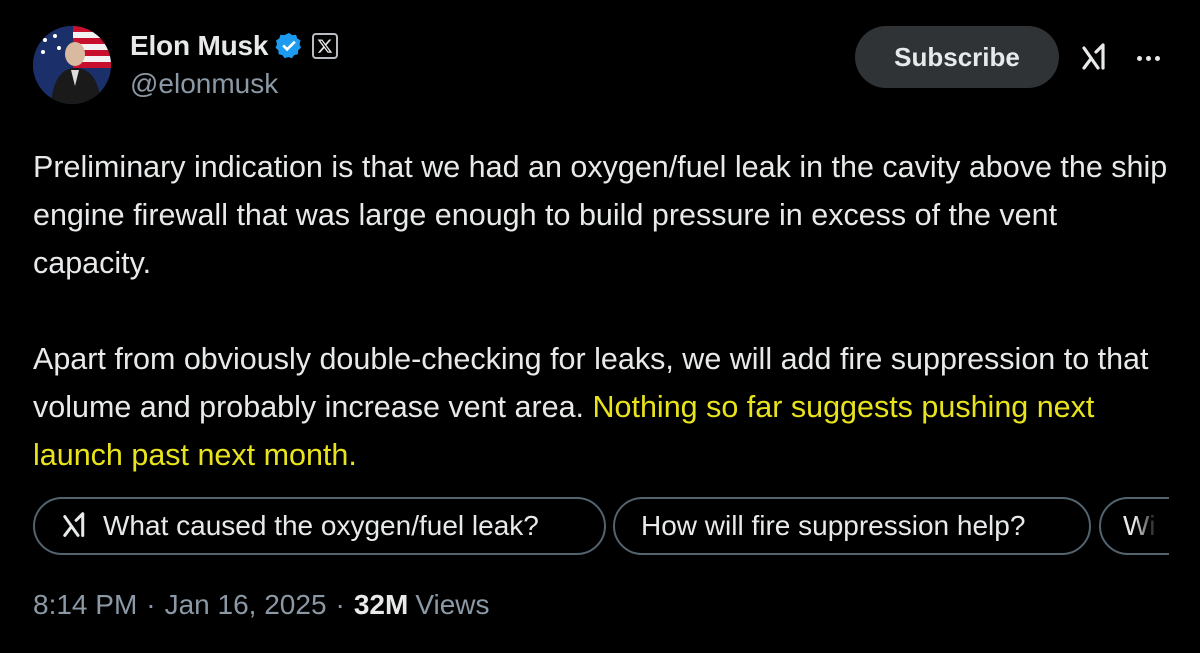 The height and width of the screenshot is (653, 1200). Describe the element at coordinates (289, 46) in the screenshot. I see `verified-badge-icon` at that location.